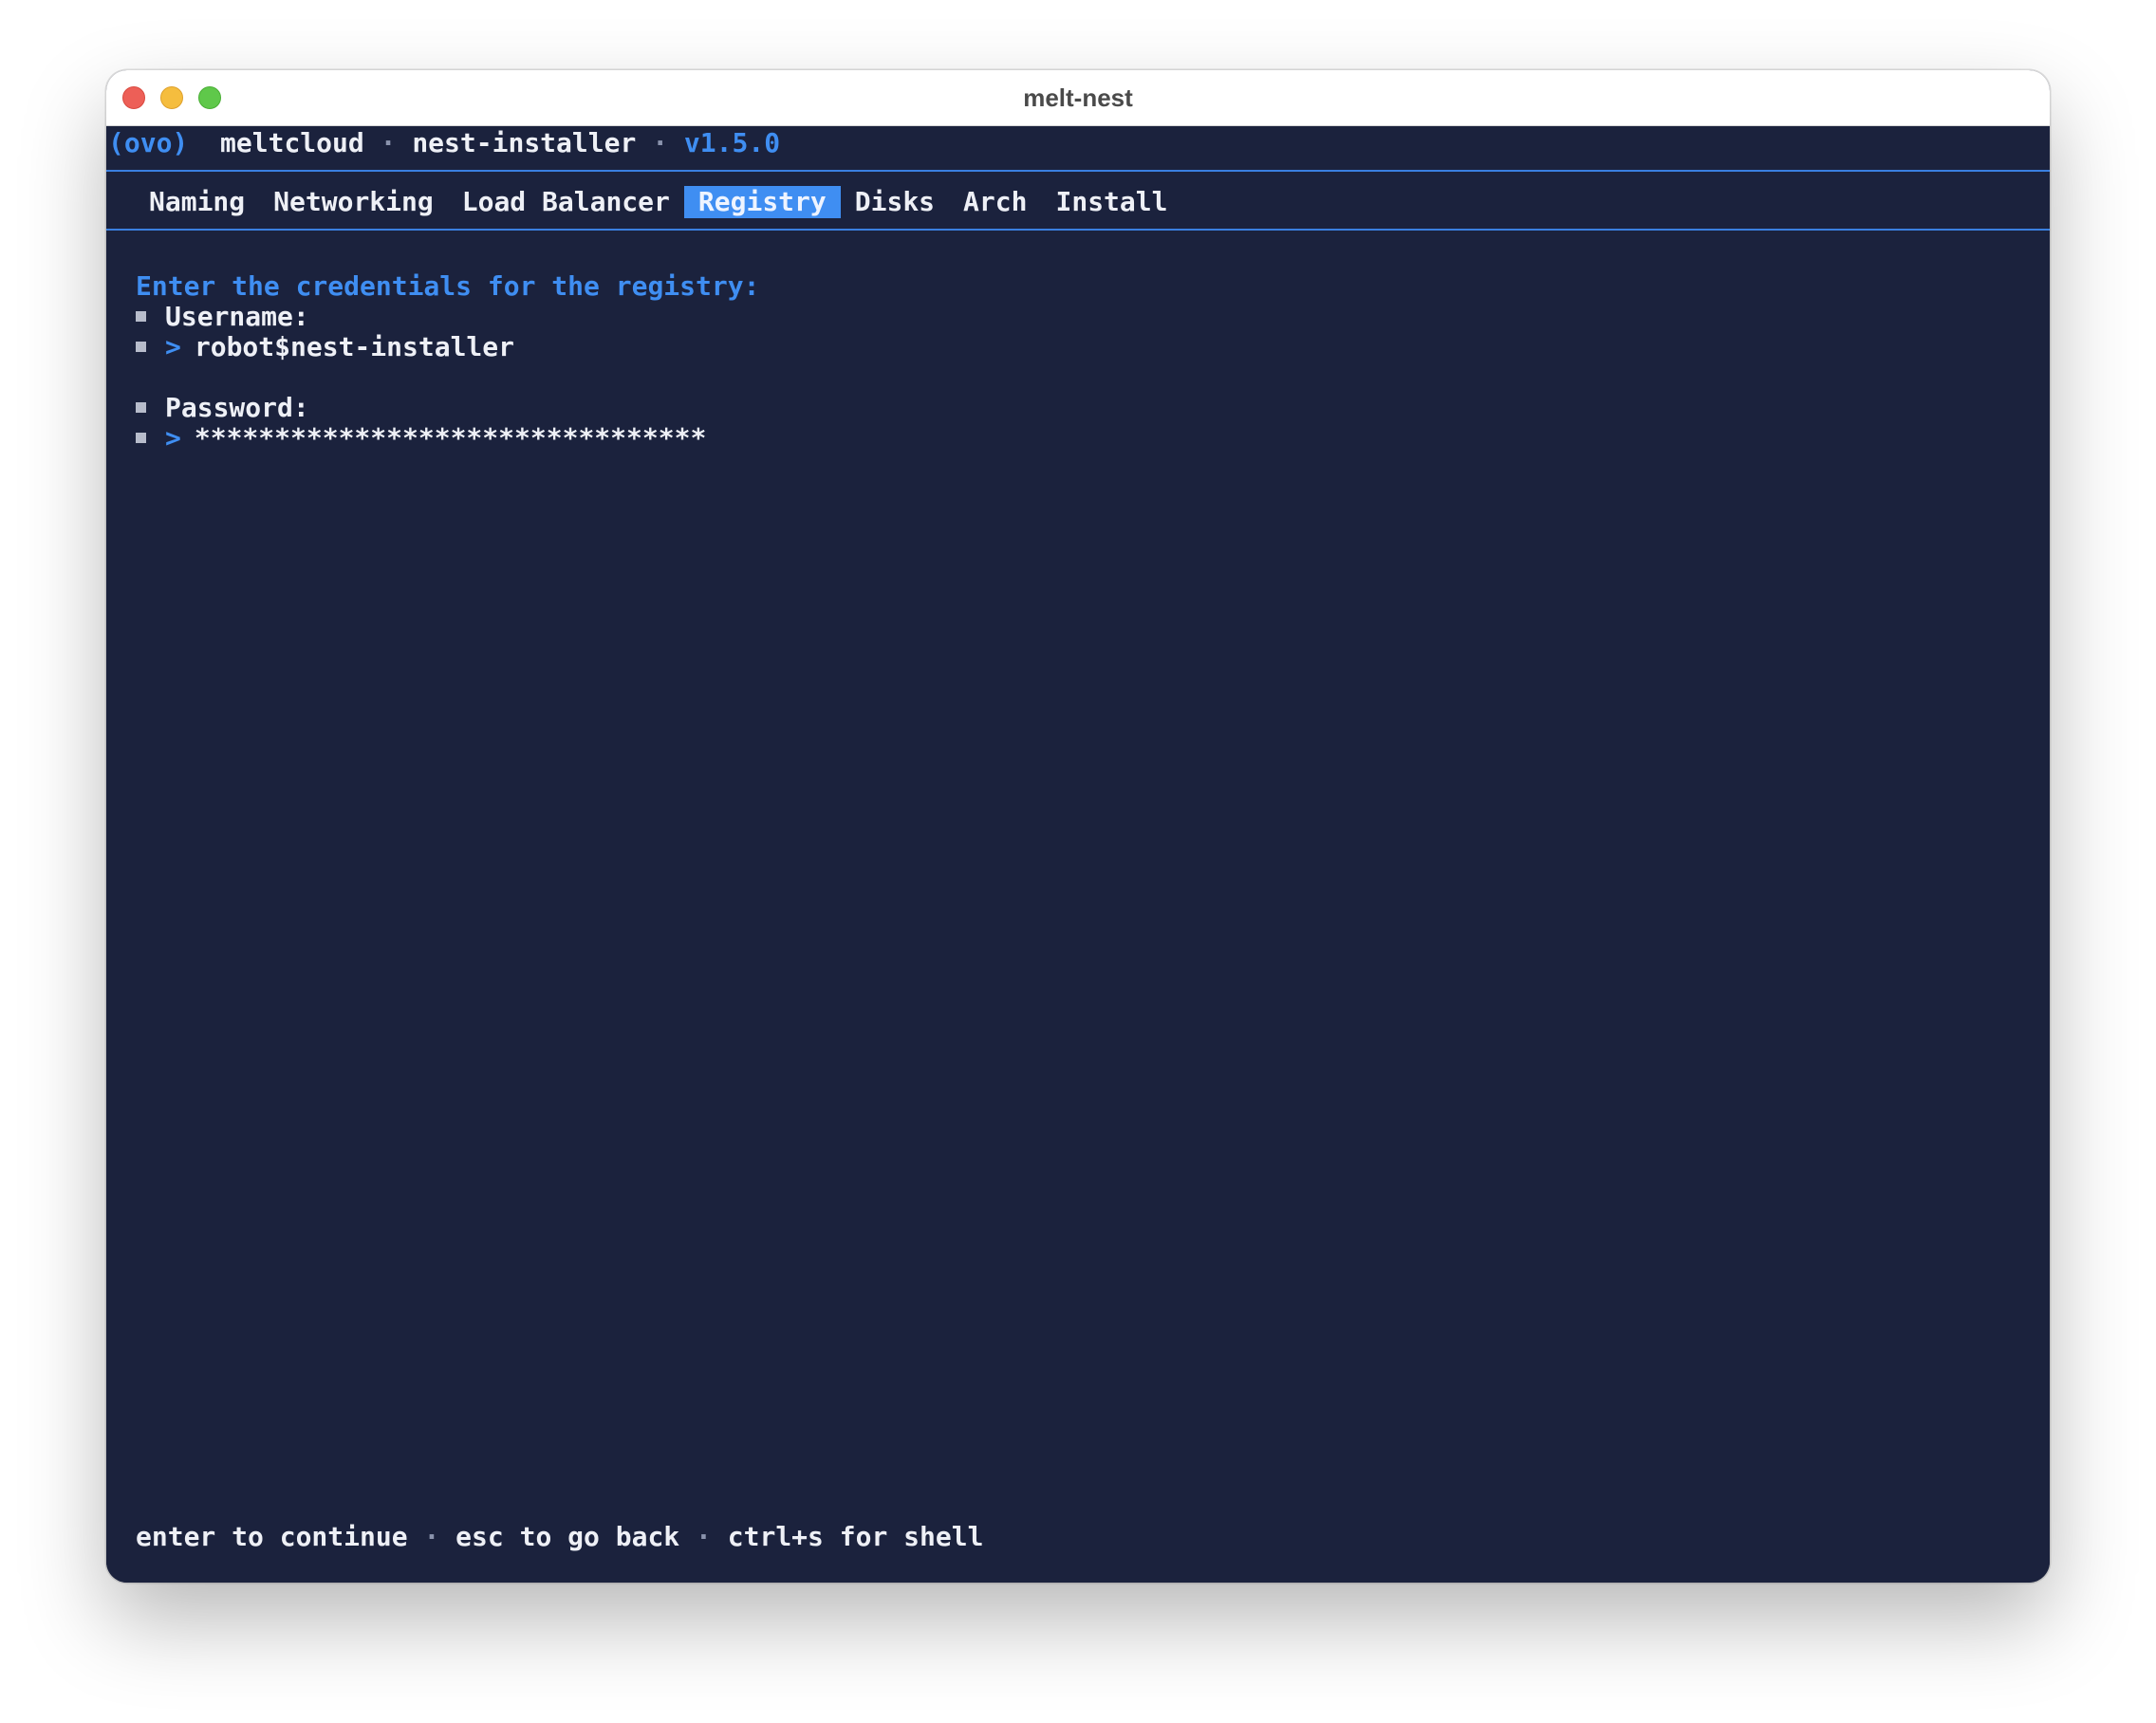 The image size is (2156, 1723). I want to click on password-label-row: Password:, so click(222, 408).